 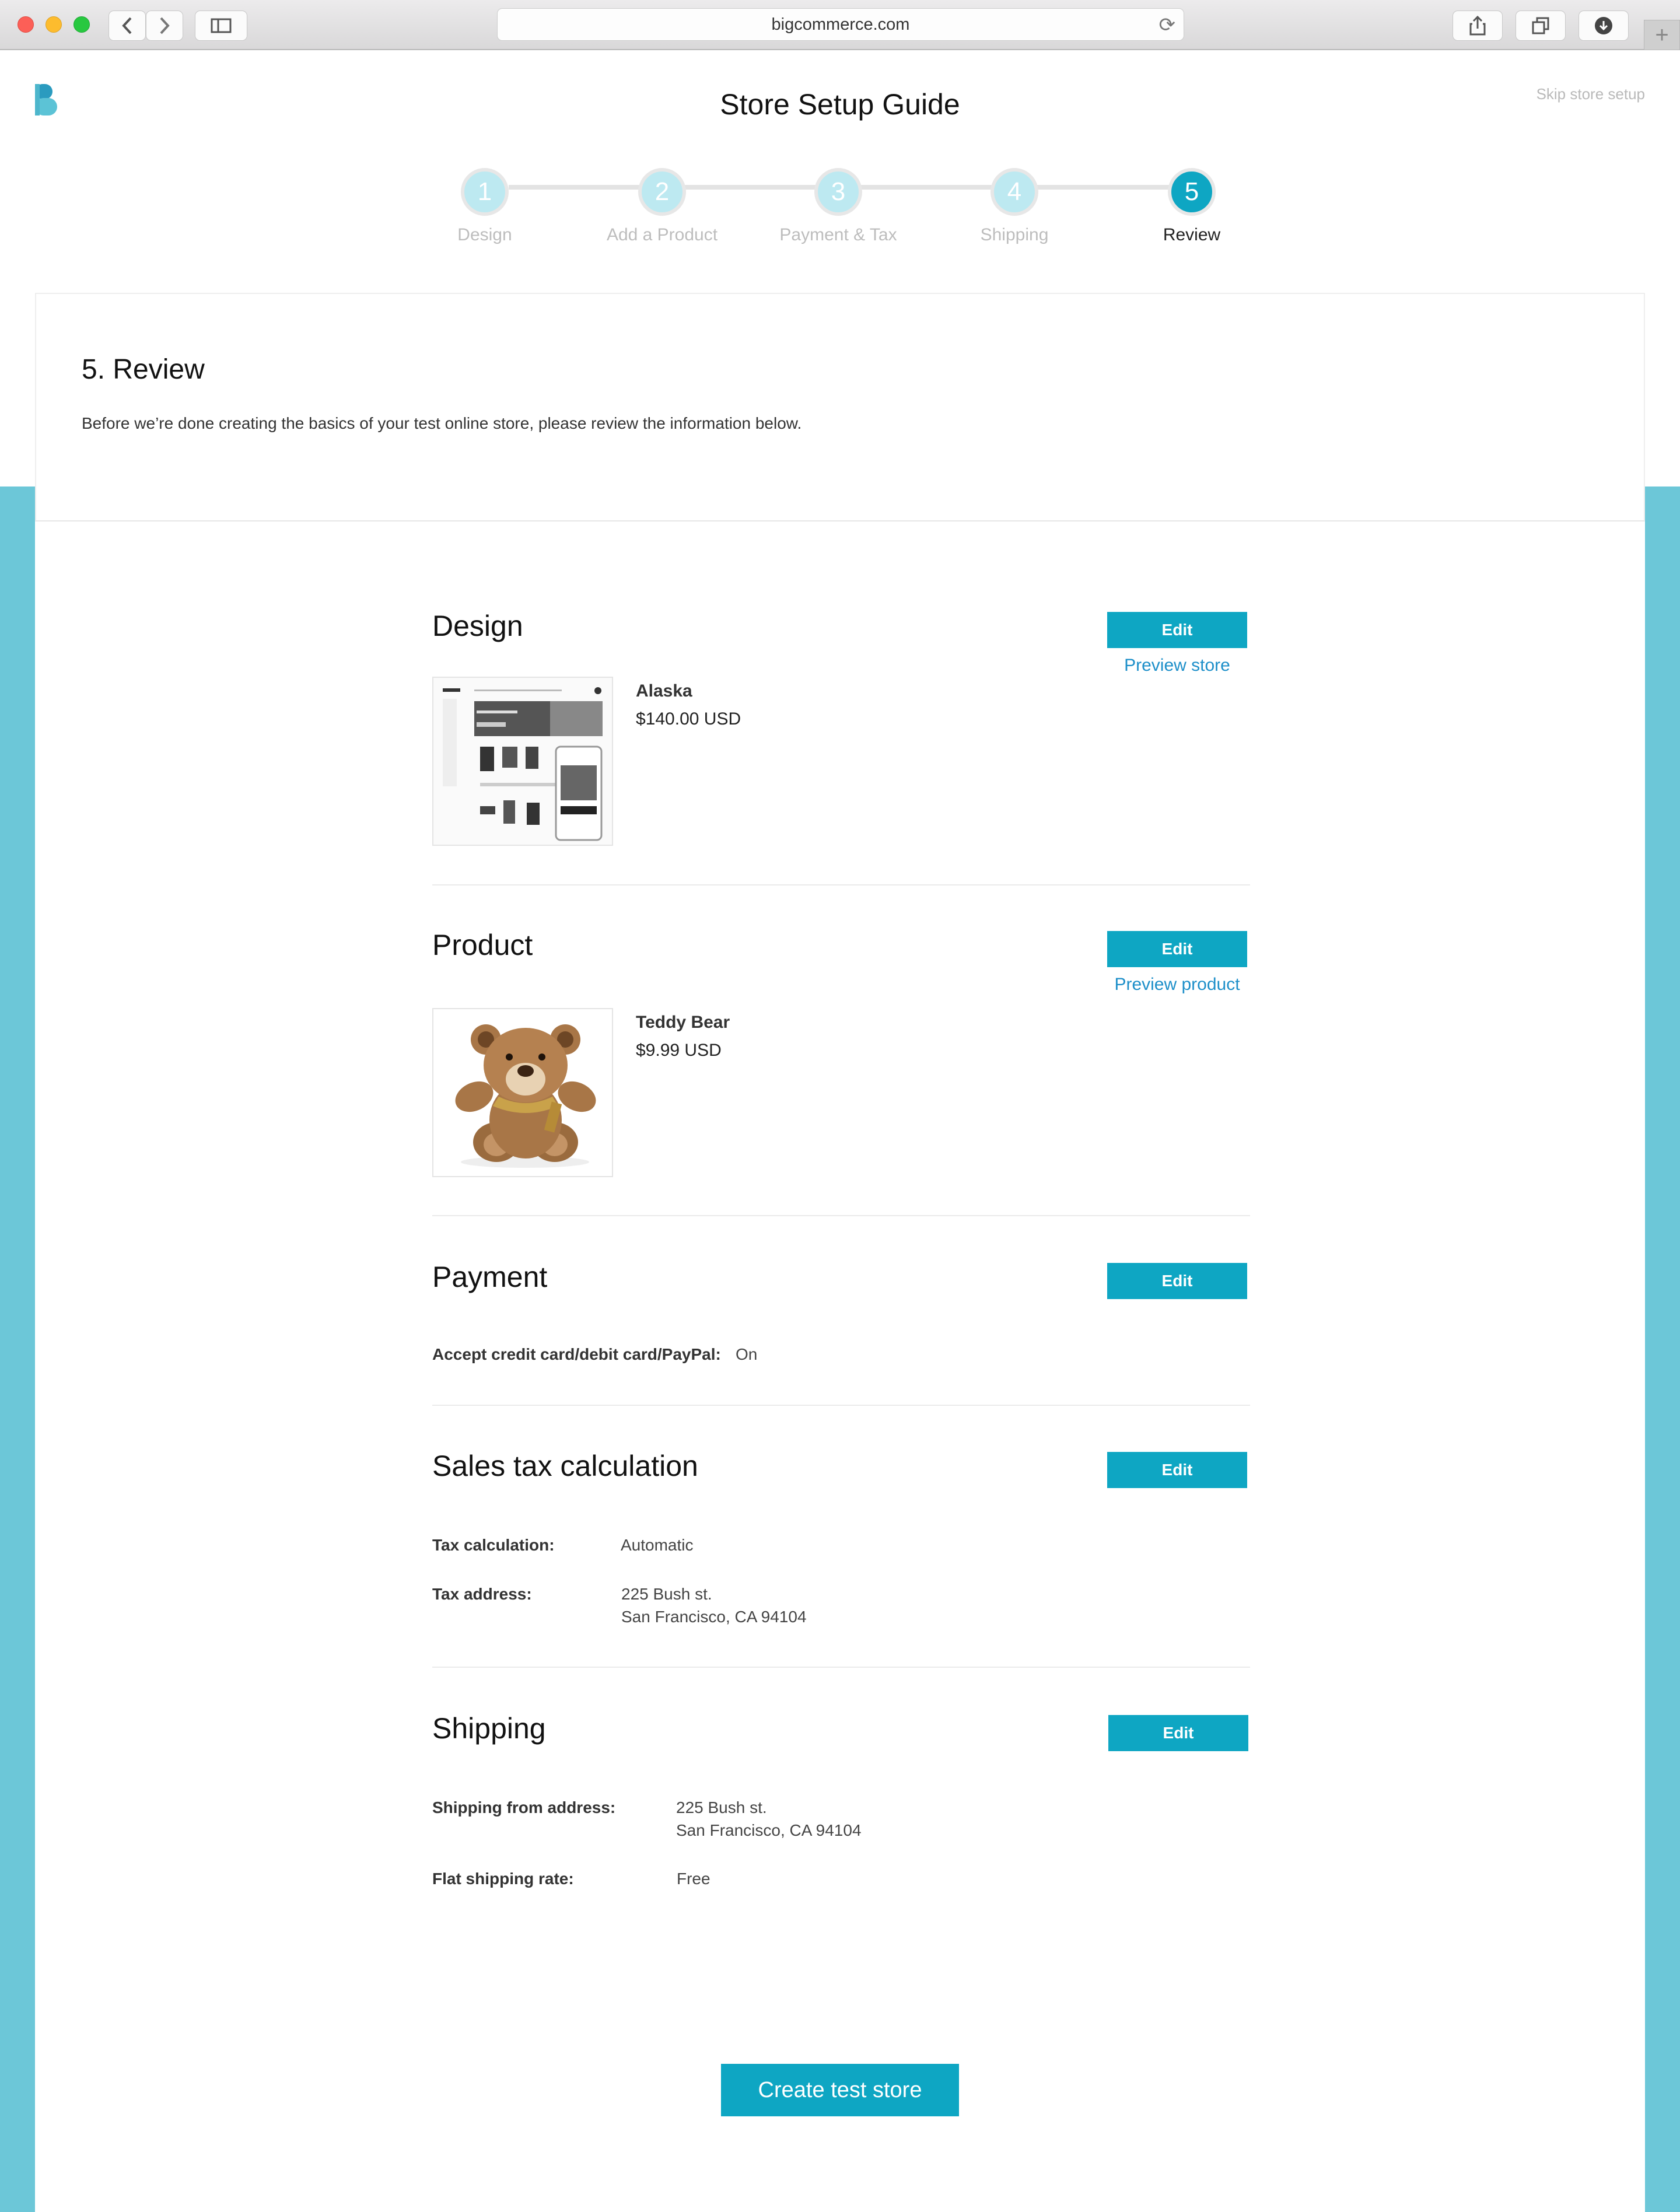 I want to click on back-button, so click(x=127, y=26).